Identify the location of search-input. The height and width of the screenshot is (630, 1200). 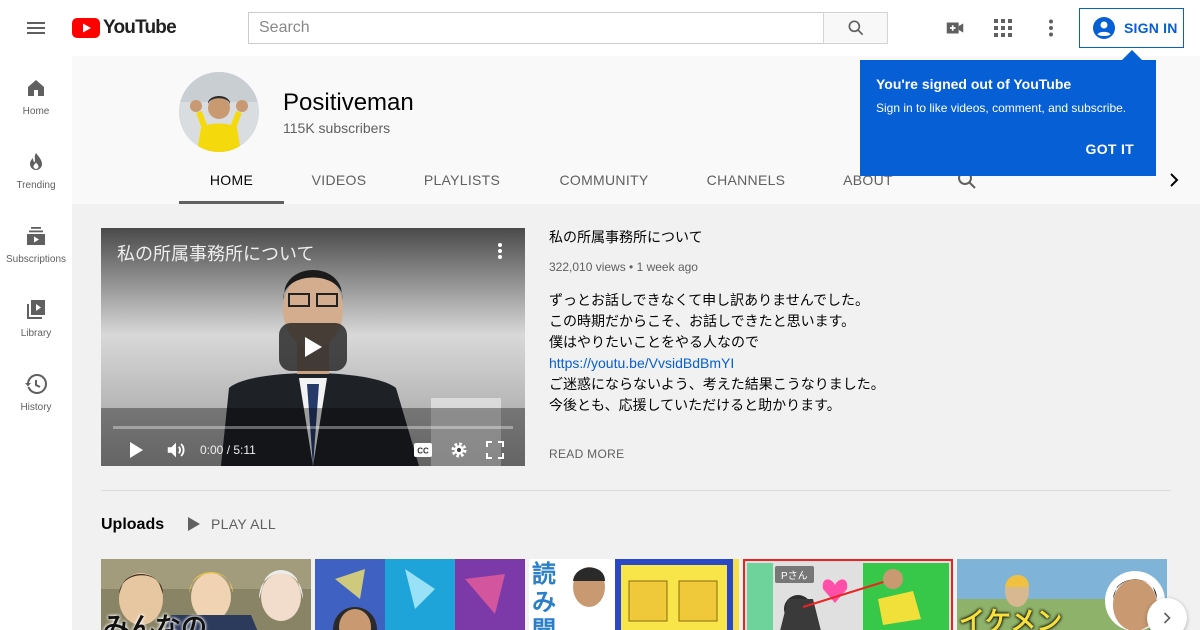
(541, 28).